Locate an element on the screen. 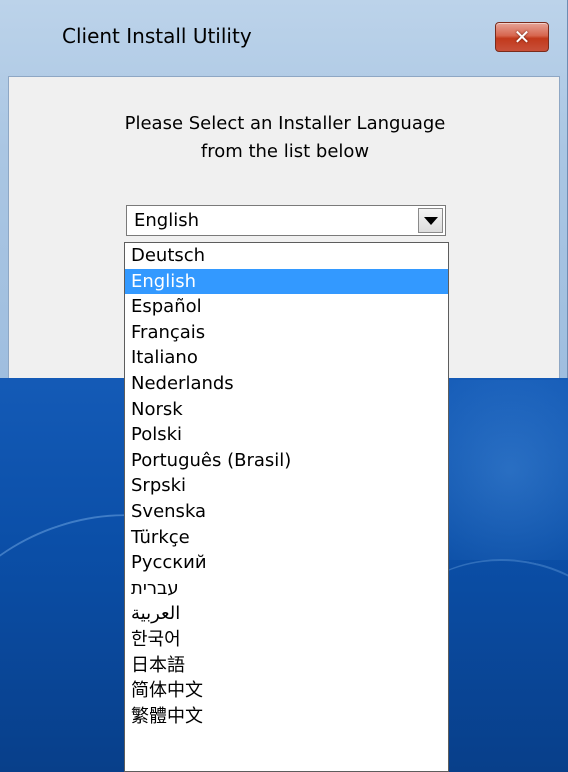 The image size is (568, 772). list-item-english: English is located at coordinates (286, 281).